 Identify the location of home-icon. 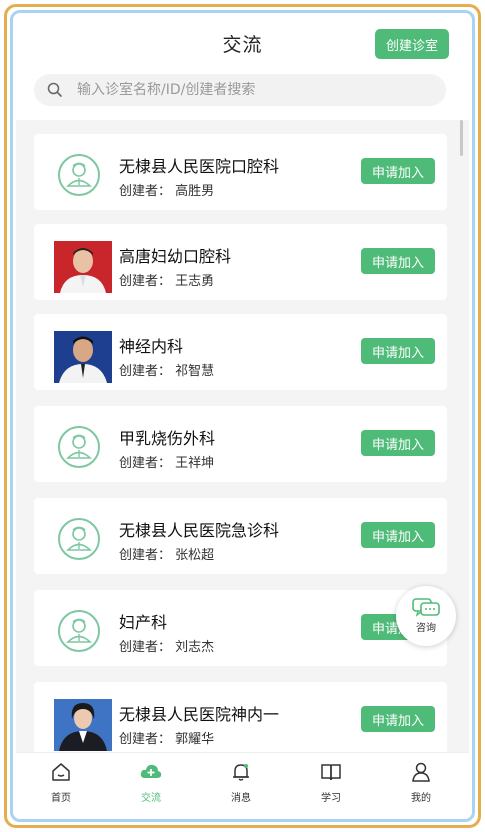
(61, 772).